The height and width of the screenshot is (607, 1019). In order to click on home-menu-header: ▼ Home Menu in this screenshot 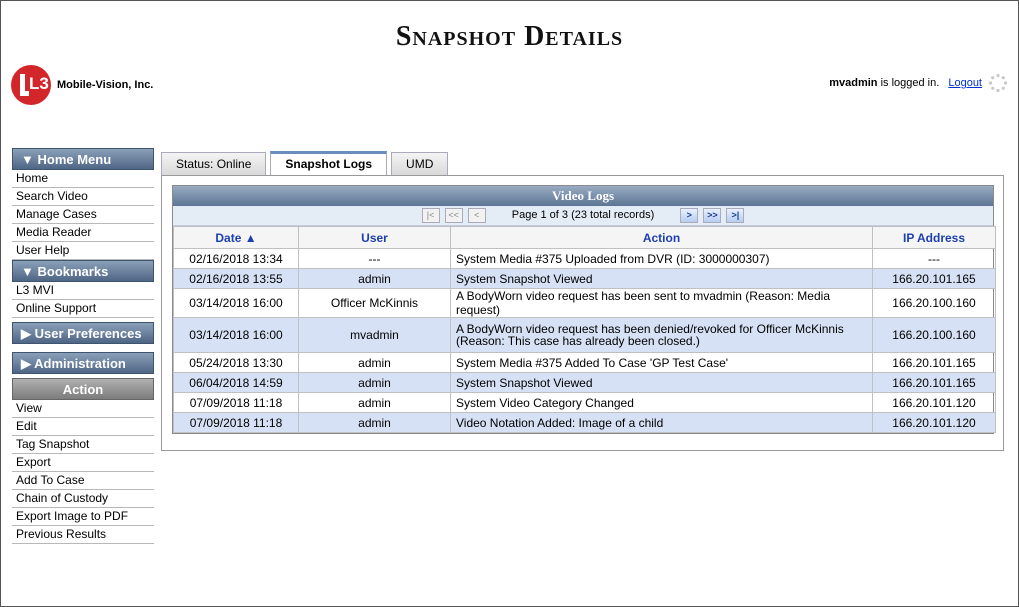, I will do `click(83, 159)`.